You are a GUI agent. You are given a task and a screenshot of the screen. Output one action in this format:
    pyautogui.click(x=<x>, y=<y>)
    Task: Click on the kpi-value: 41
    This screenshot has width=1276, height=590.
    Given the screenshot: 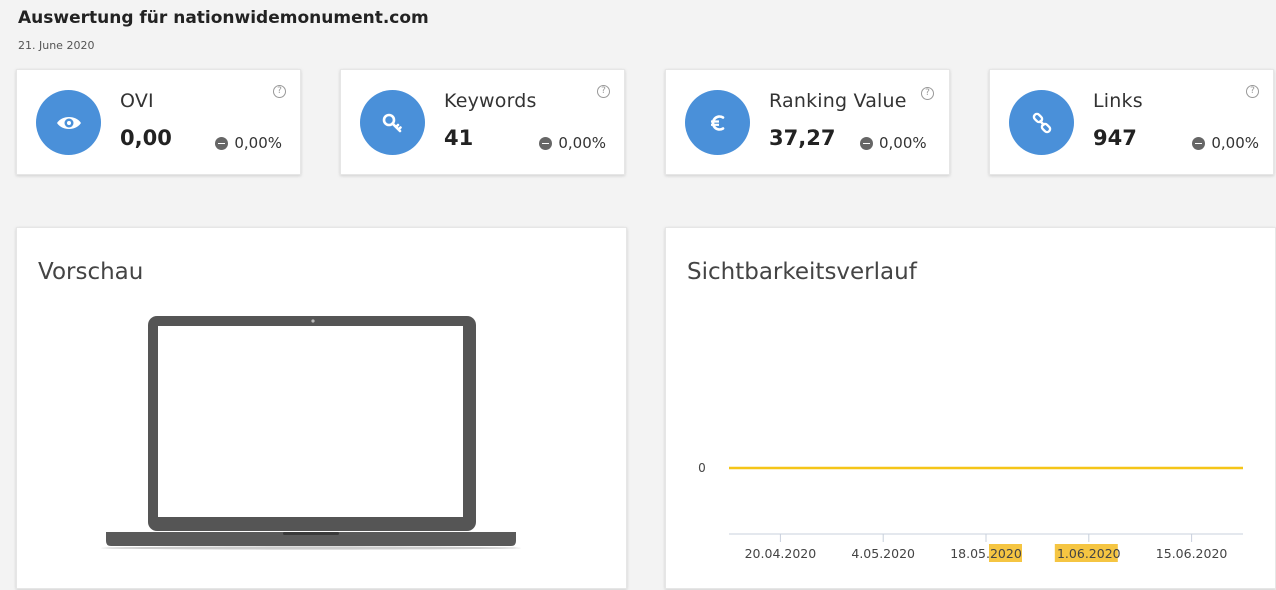 What is the action you would take?
    pyautogui.click(x=459, y=138)
    